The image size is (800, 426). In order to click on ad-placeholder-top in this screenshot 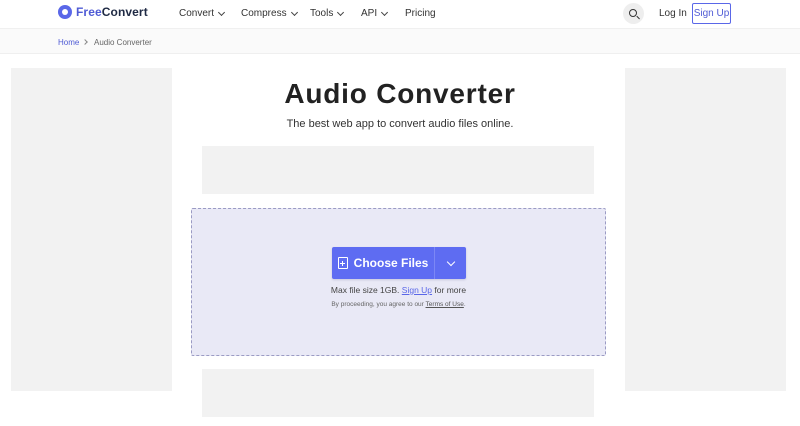, I will do `click(398, 170)`.